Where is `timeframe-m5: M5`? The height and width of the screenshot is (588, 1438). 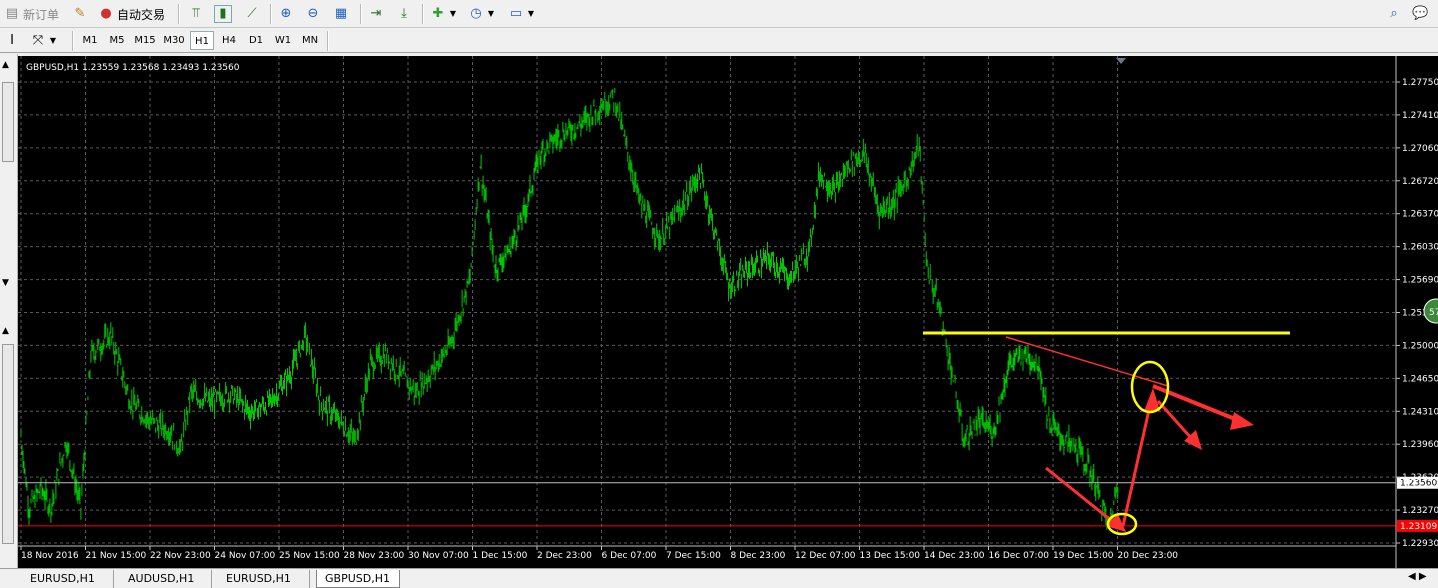
timeframe-m5: M5 is located at coordinates (117, 40).